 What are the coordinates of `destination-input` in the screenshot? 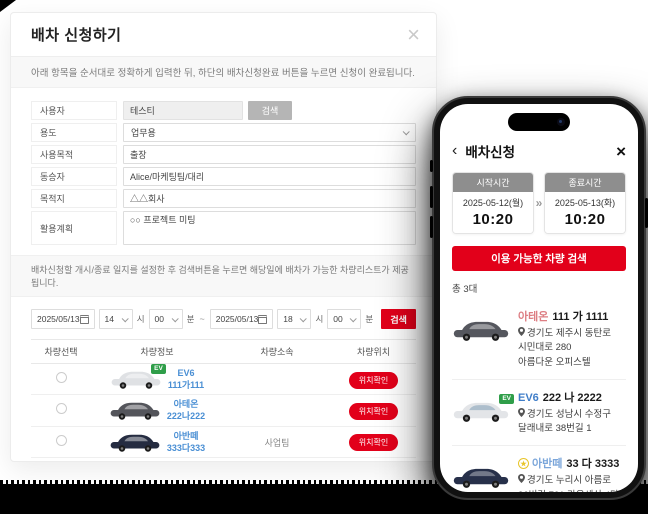 It's located at (269, 198).